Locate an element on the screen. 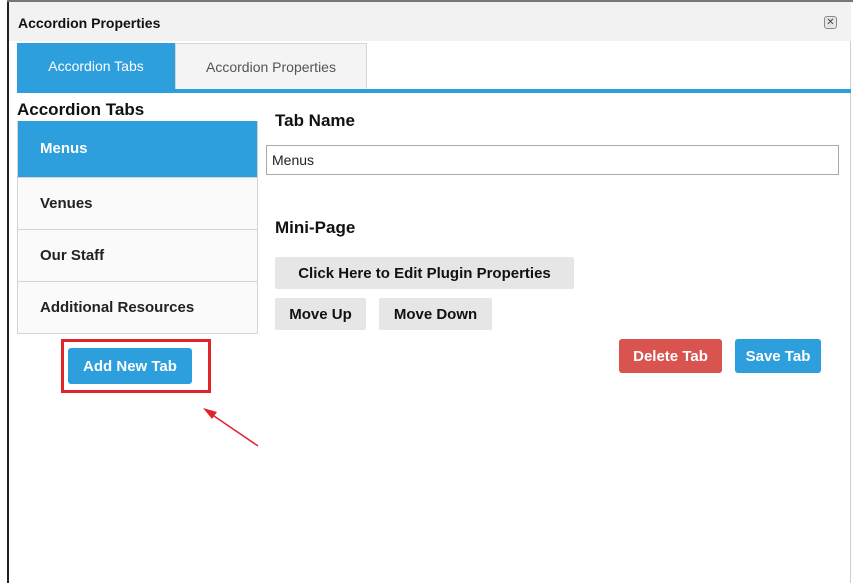  mini-page-label: Mini-Page is located at coordinates (315, 227).